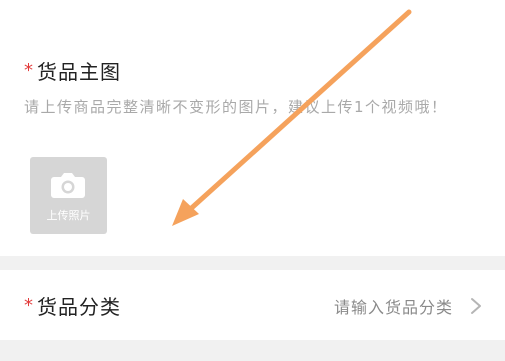  What do you see at coordinates (79, 306) in the screenshot?
I see `category-title: 货品分类` at bounding box center [79, 306].